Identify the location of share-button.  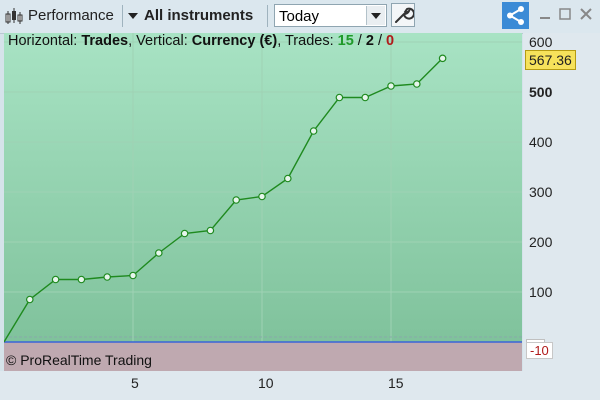
(515, 15).